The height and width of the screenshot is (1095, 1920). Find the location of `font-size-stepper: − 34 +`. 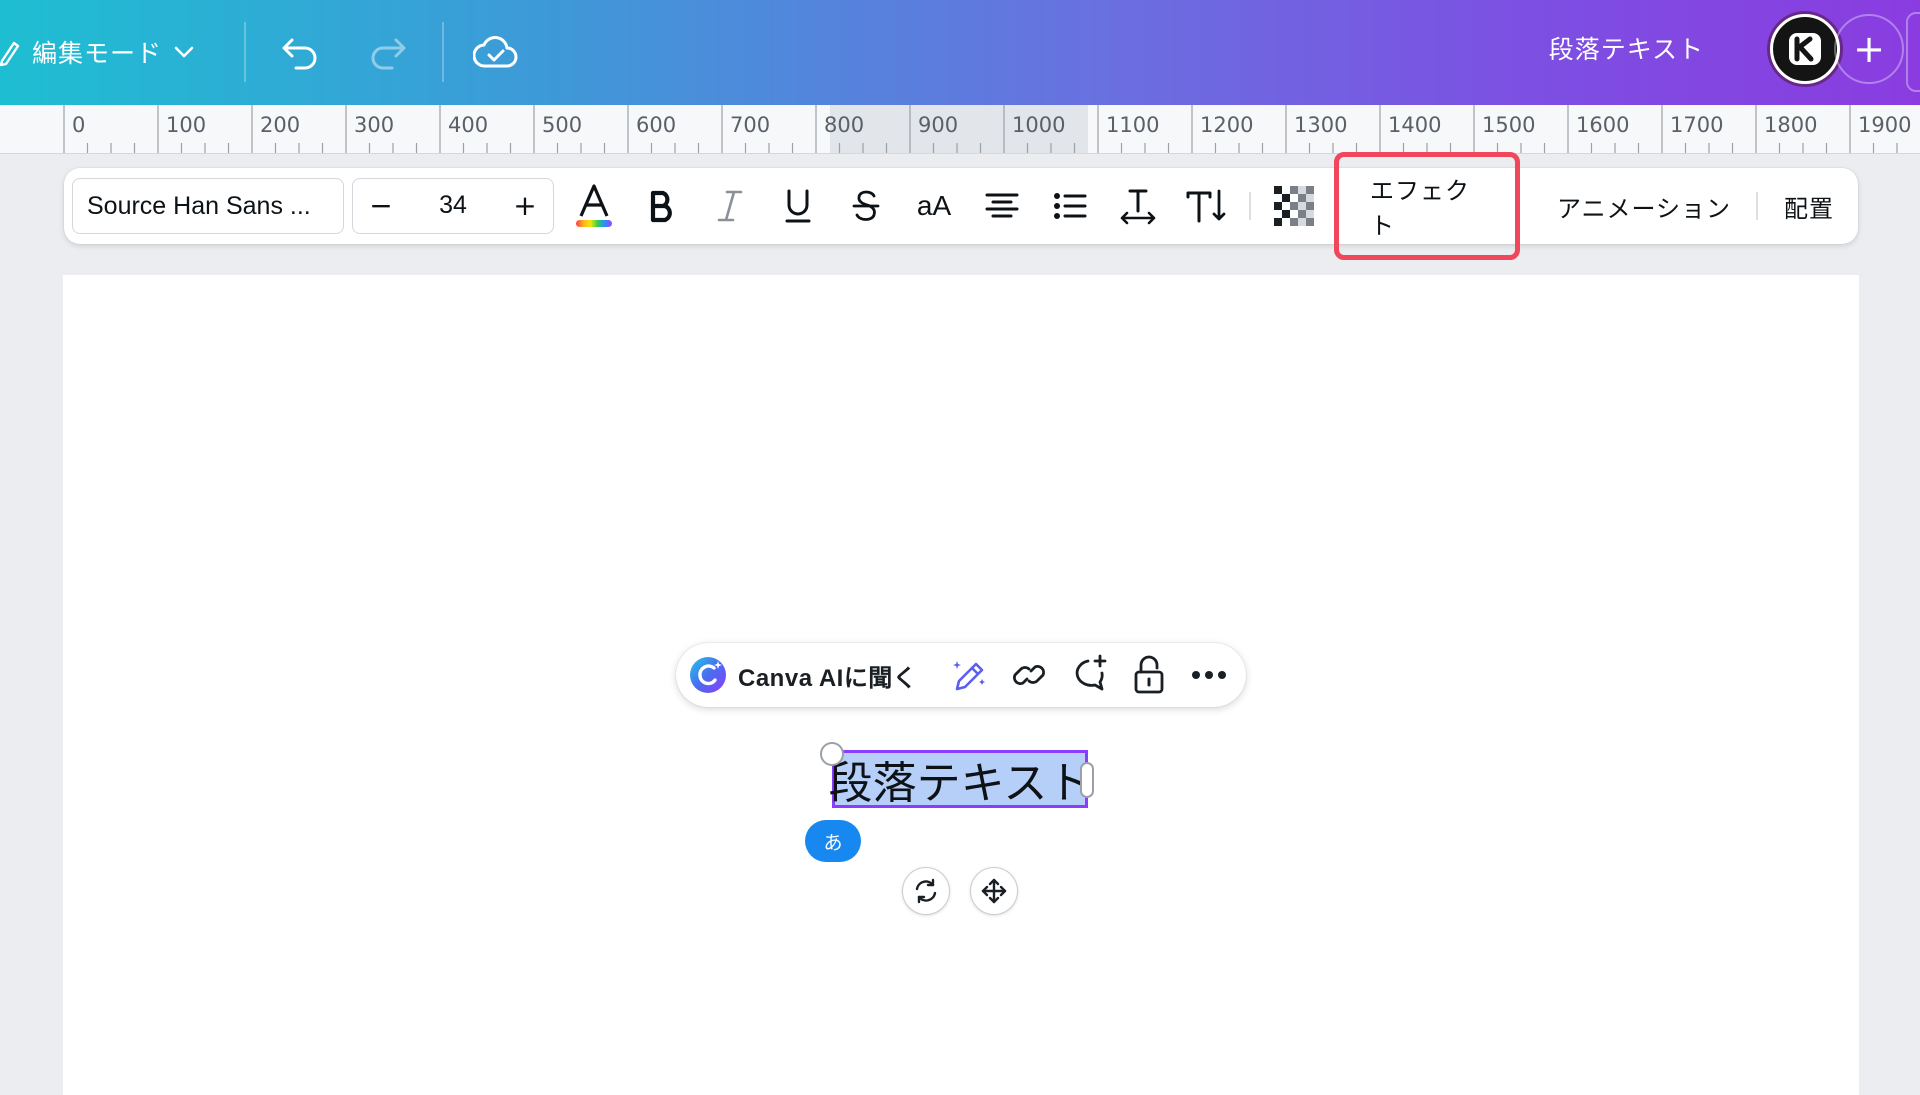

font-size-stepper: − 34 + is located at coordinates (453, 206).